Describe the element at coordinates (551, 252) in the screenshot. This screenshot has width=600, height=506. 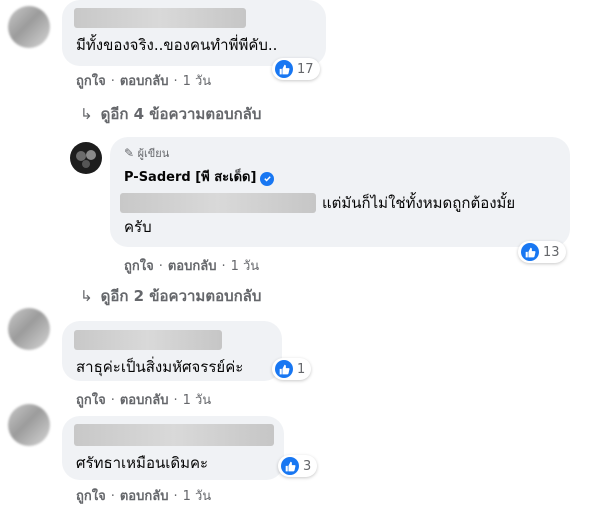
I see `reaction-count: 13` at that location.